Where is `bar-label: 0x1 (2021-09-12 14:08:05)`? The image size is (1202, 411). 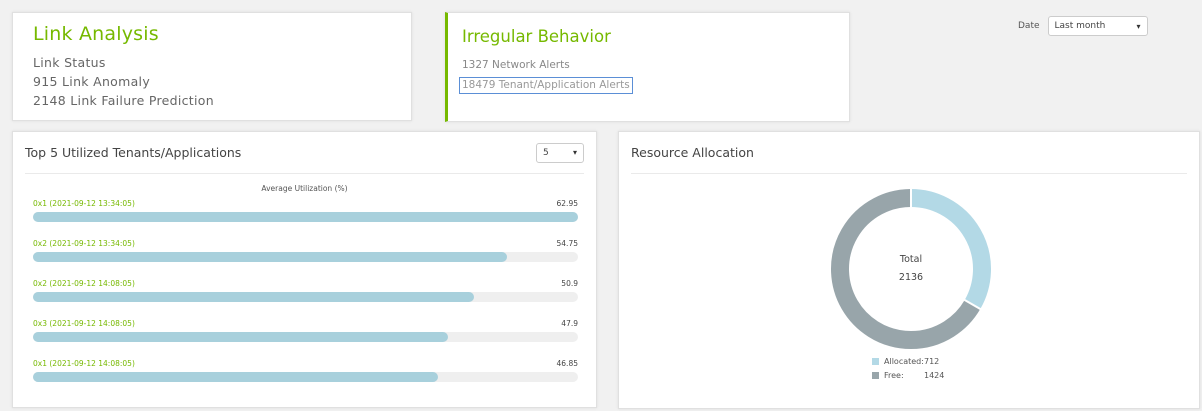 bar-label: 0x1 (2021-09-12 14:08:05) is located at coordinates (84, 363).